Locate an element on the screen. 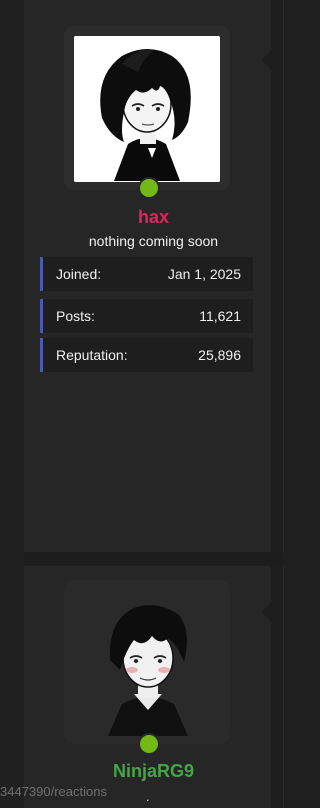  username-link: NinjaRG9 is located at coordinates (153, 771).